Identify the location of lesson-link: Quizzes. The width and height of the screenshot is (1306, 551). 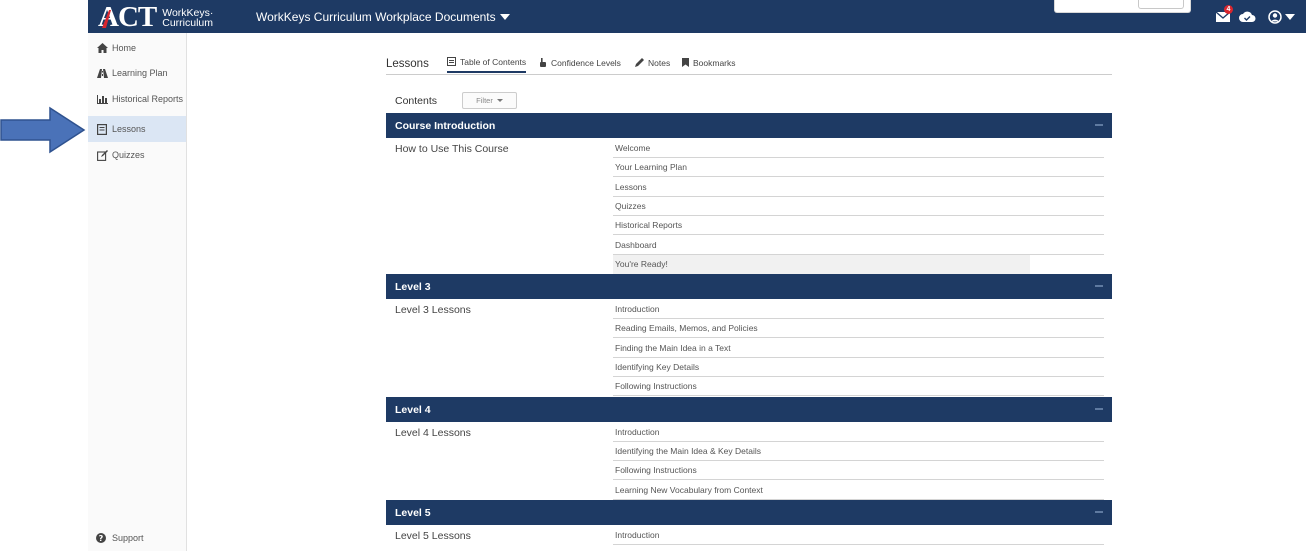
(858, 206).